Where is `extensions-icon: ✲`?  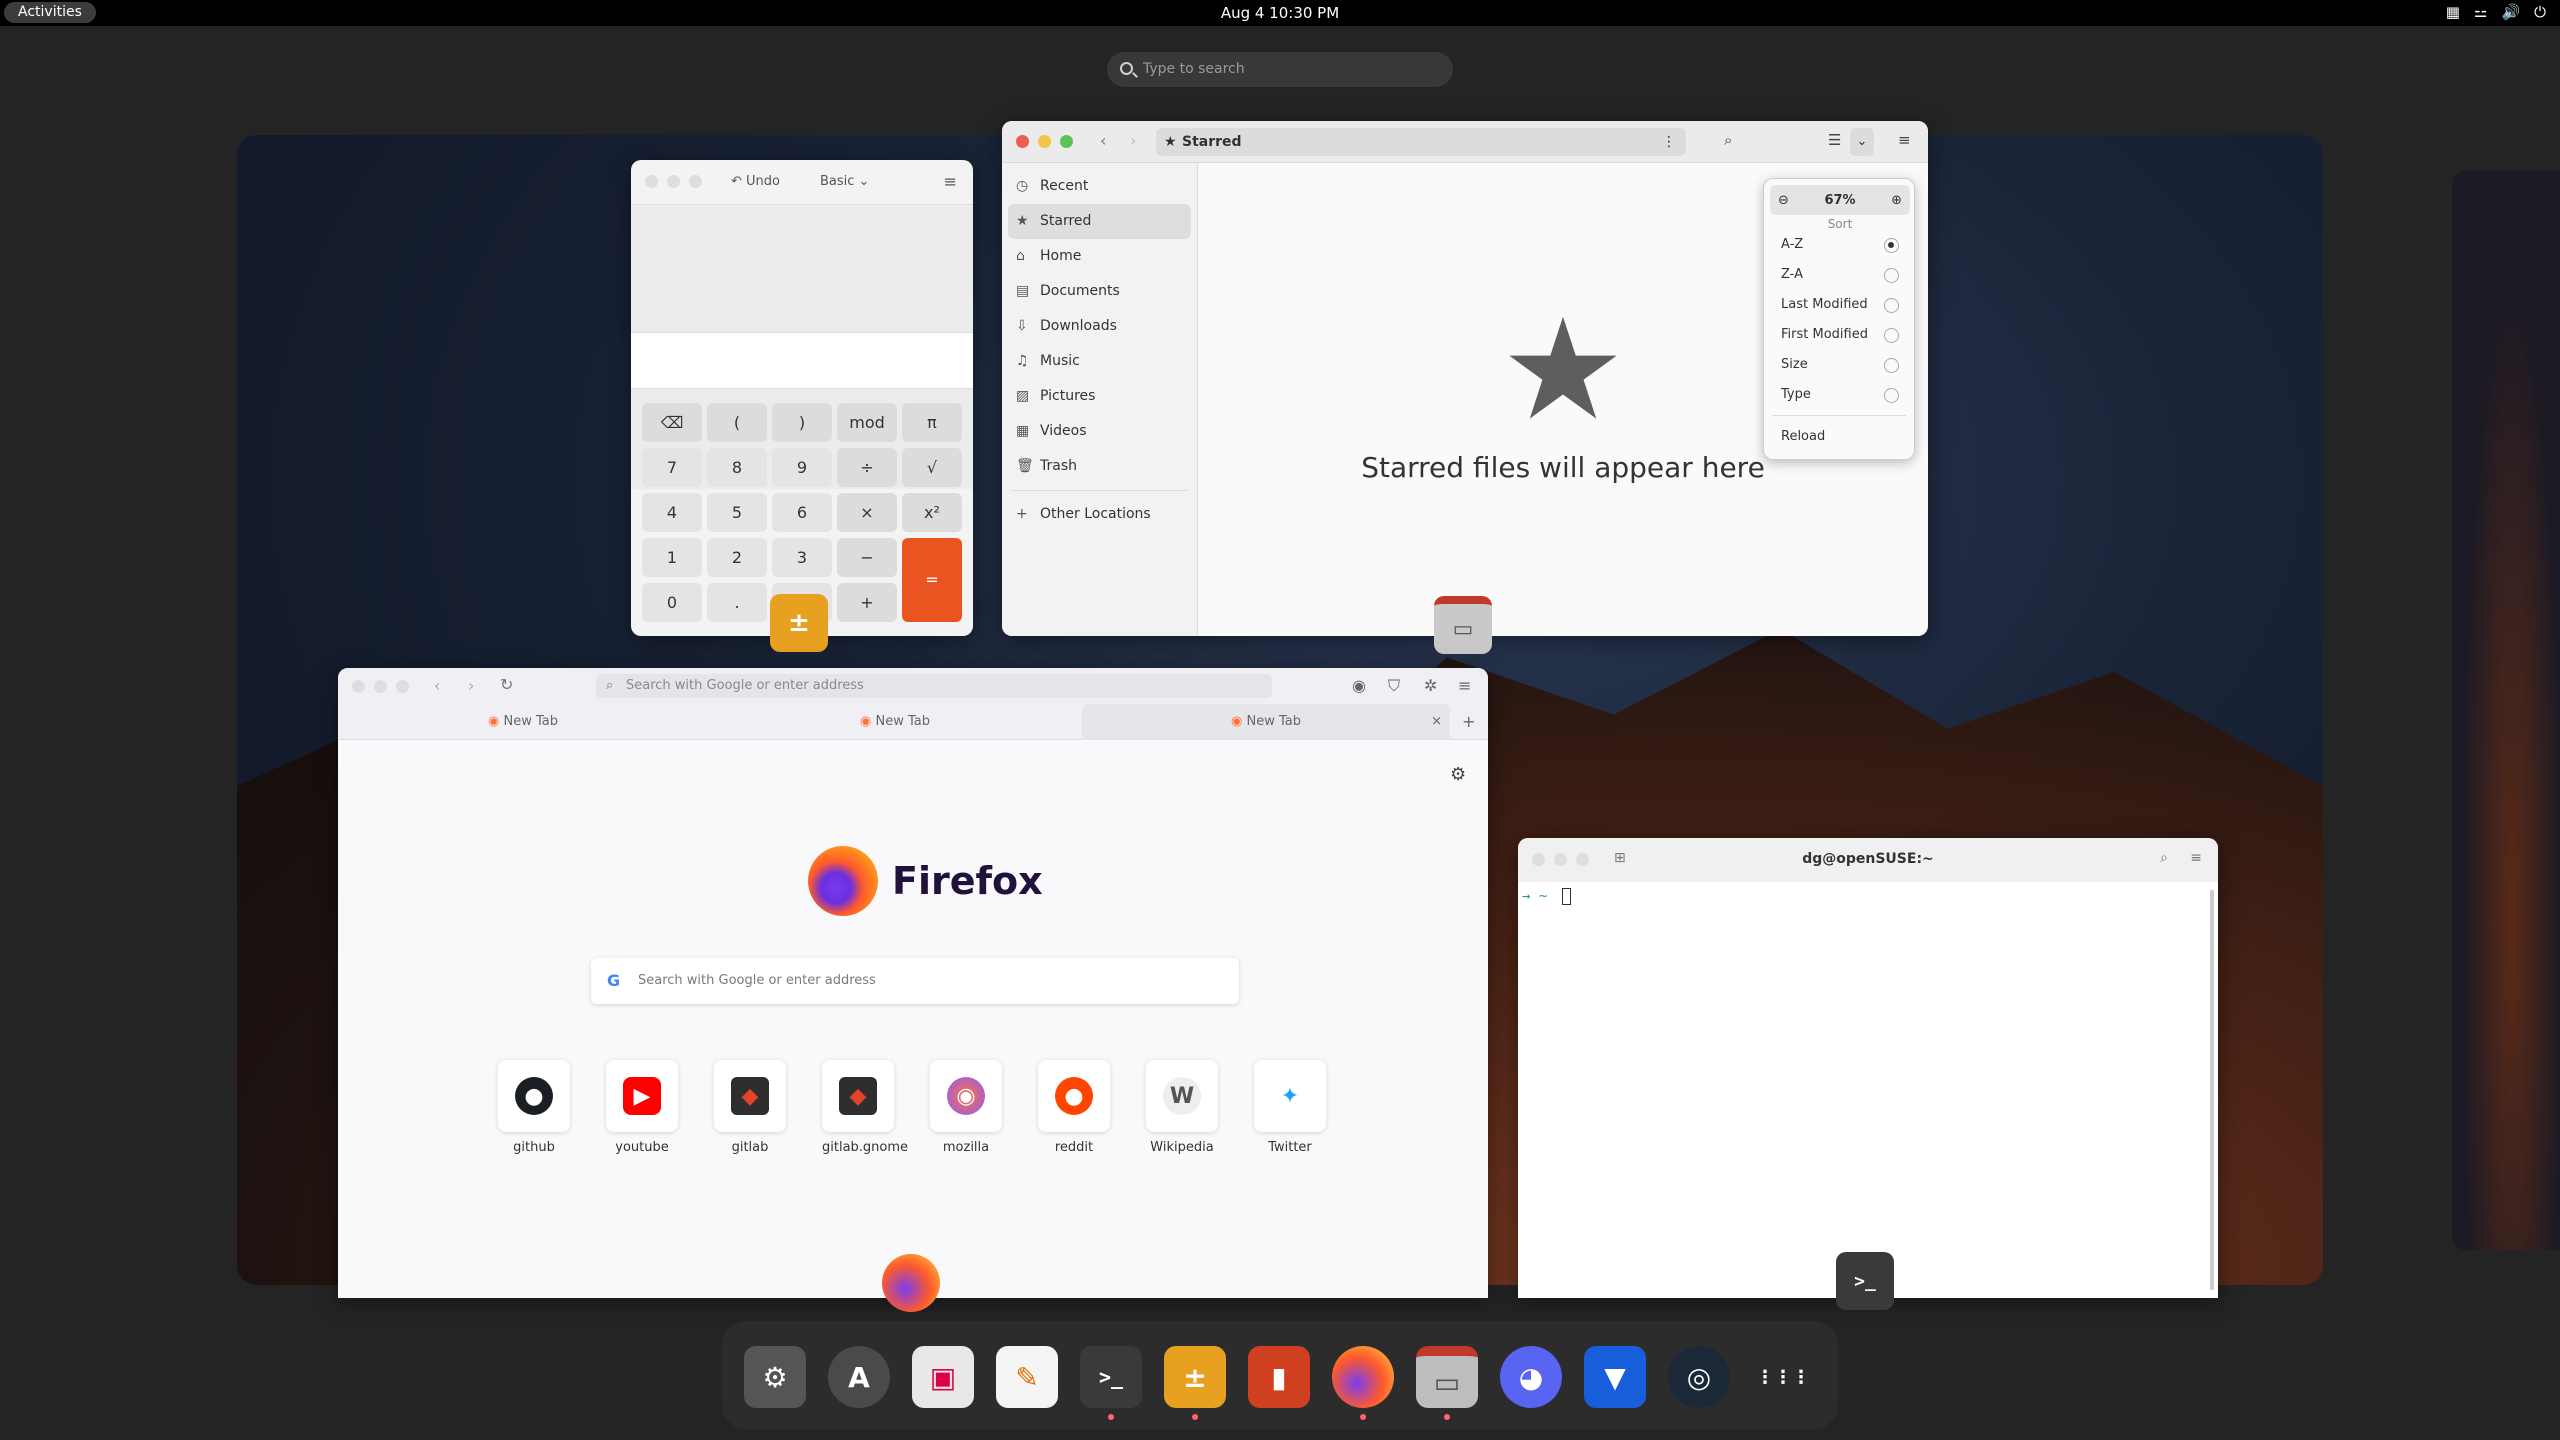 extensions-icon: ✲ is located at coordinates (1430, 685).